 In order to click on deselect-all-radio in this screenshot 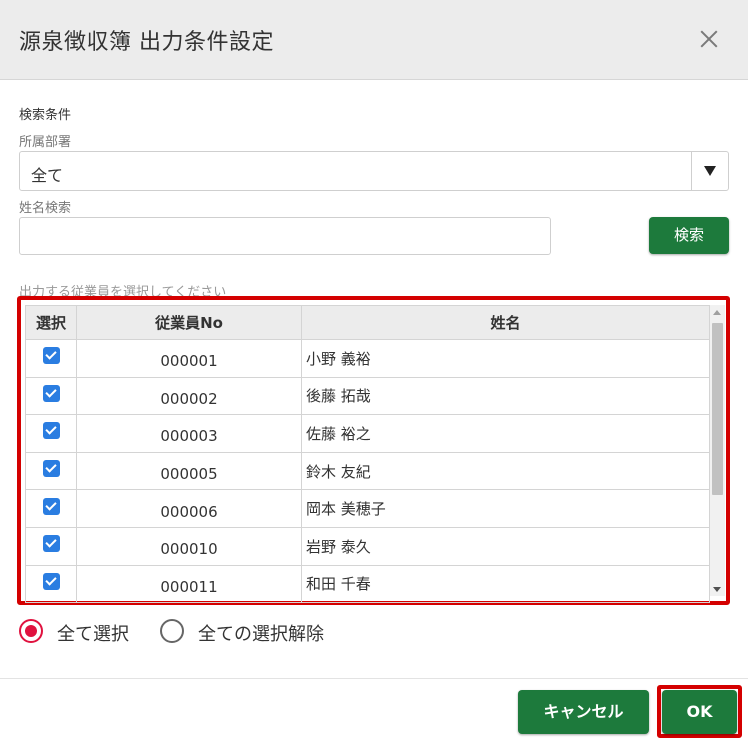, I will do `click(172, 631)`.